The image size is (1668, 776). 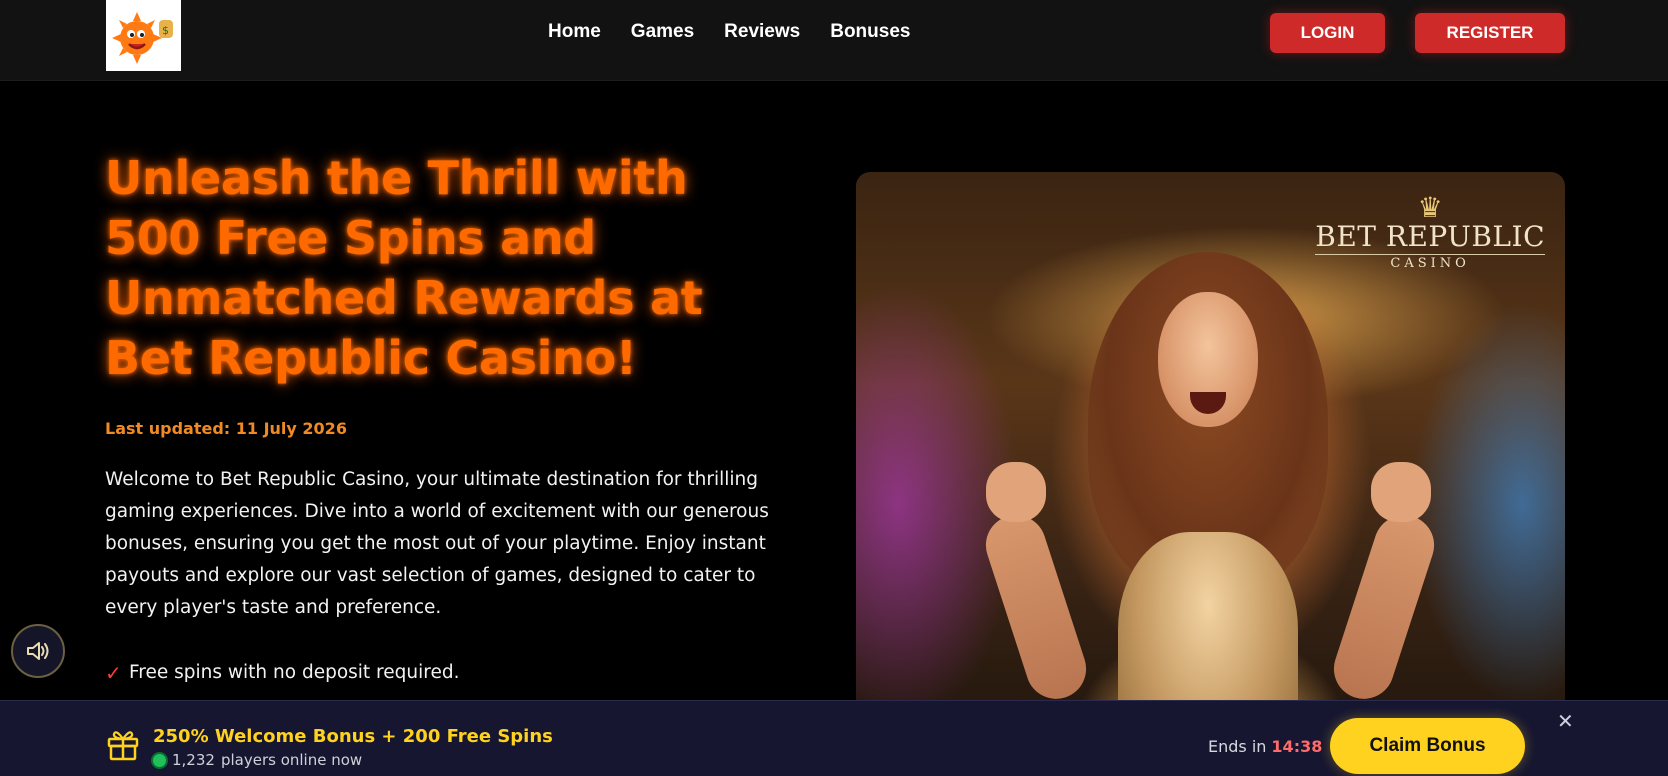 I want to click on online-dot-icon, so click(x=159, y=760).